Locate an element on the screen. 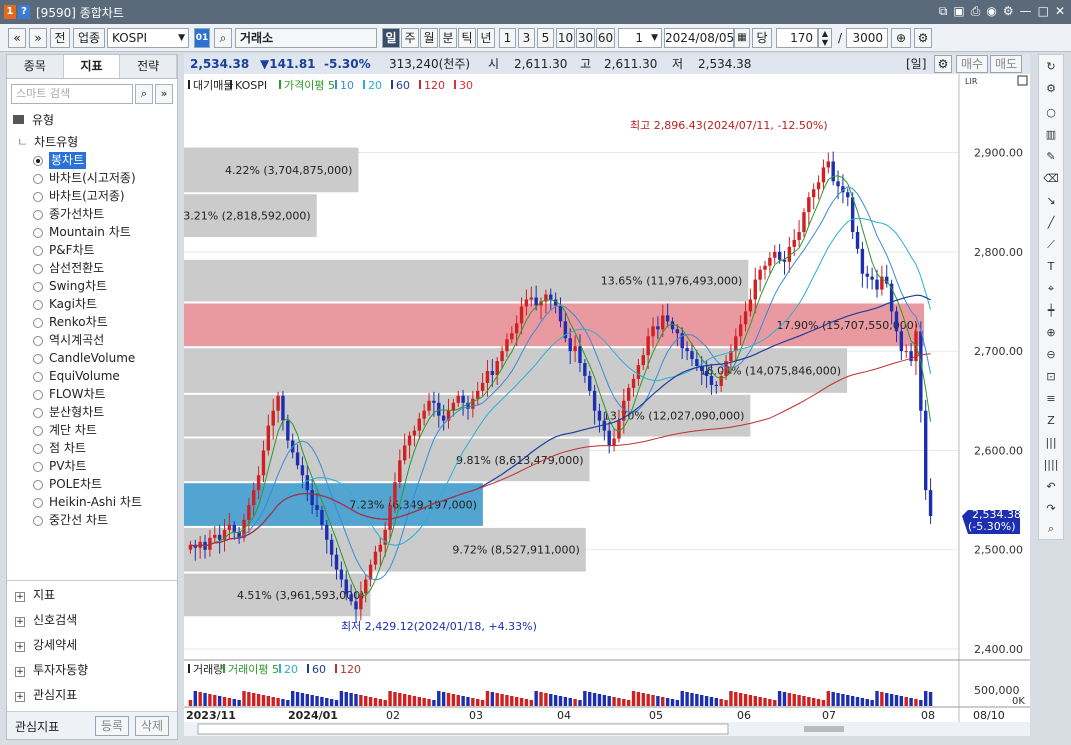 The height and width of the screenshot is (745, 1071). bars-input: 170 is located at coordinates (797, 38).